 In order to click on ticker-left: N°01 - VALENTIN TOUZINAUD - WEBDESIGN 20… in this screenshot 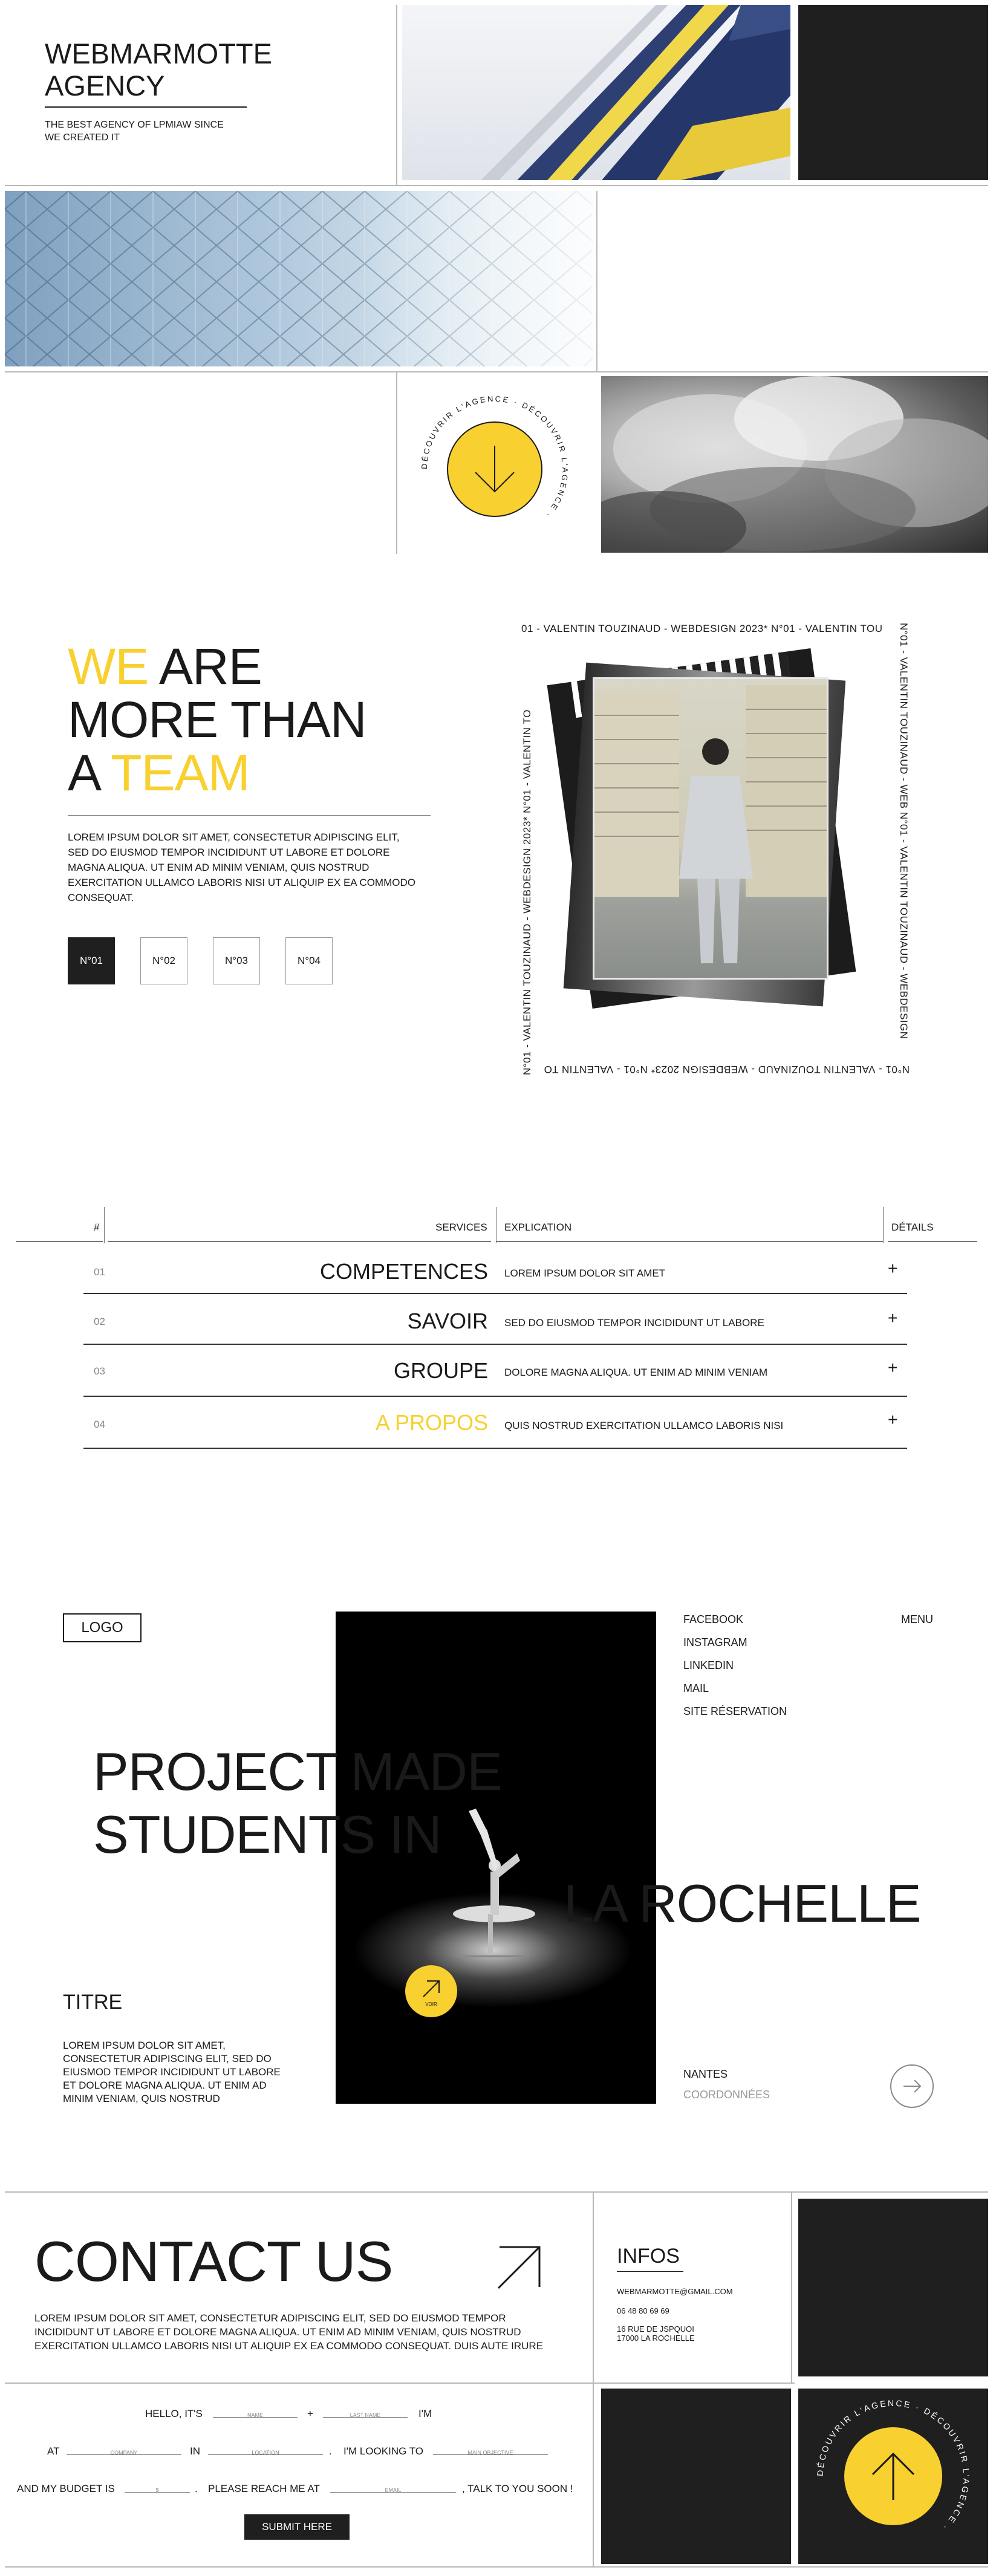, I will do `click(527, 892)`.